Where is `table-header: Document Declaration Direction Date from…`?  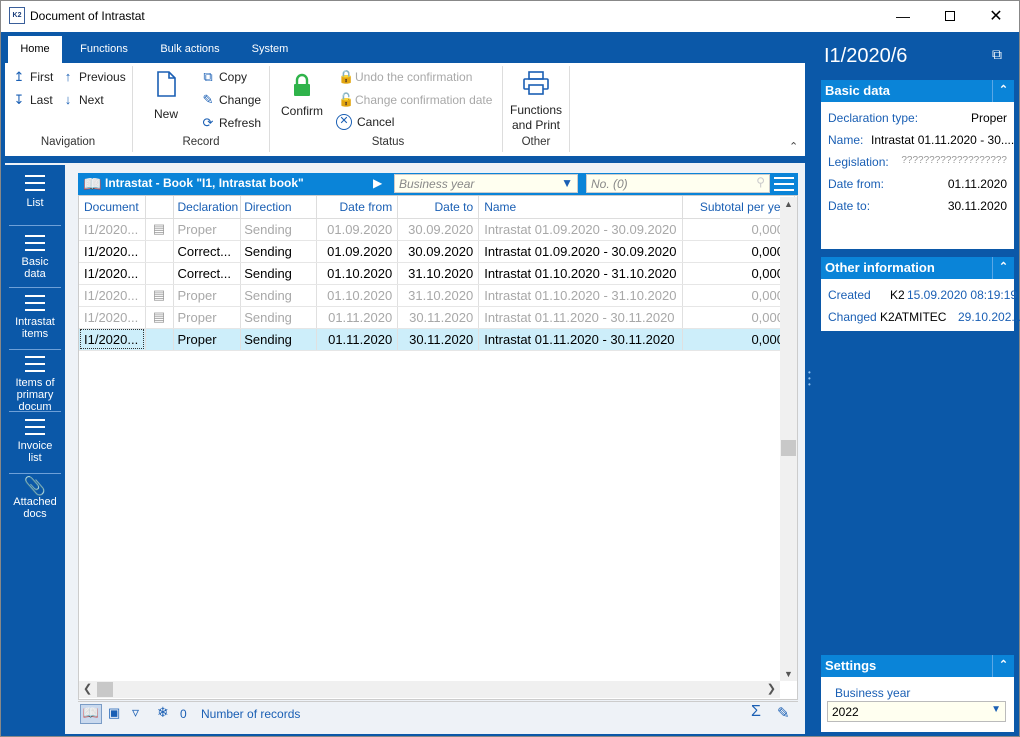 table-header: Document Declaration Direction Date from… is located at coordinates (437, 207).